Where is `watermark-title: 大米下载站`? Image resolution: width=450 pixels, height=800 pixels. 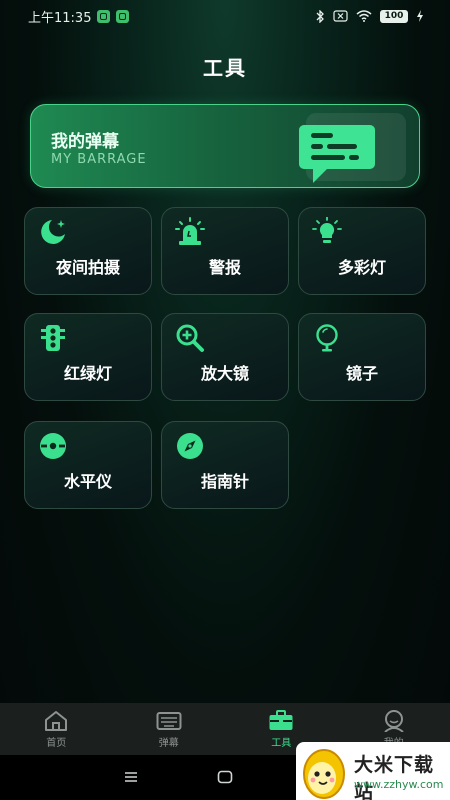
watermark-title: 大米下载站 is located at coordinates (394, 777).